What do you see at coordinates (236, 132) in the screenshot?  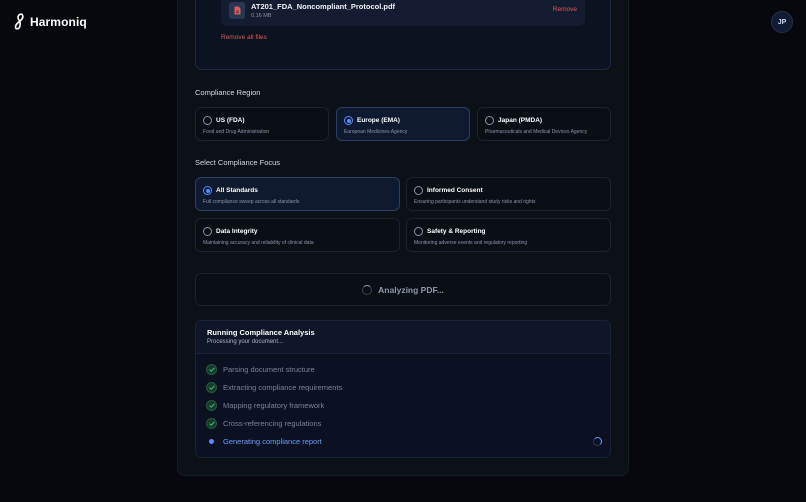 I see `option-description: Food and Drug Administration` at bounding box center [236, 132].